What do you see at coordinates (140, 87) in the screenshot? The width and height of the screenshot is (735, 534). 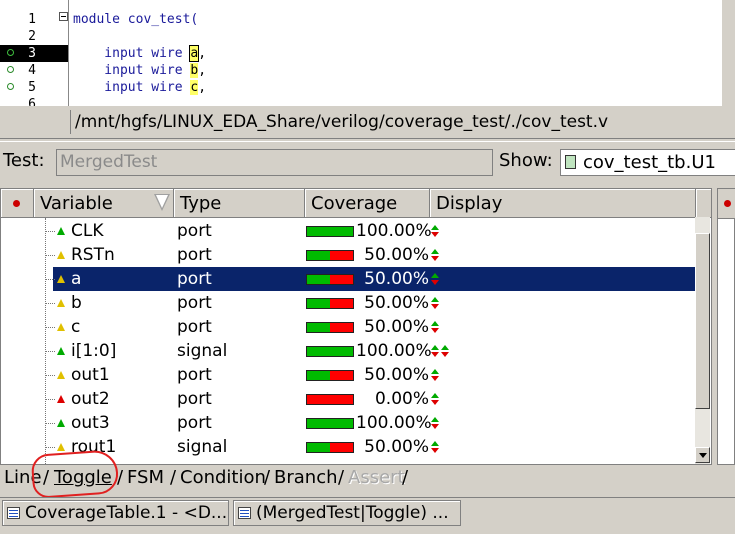 I see `code-line: input wire c,` at bounding box center [140, 87].